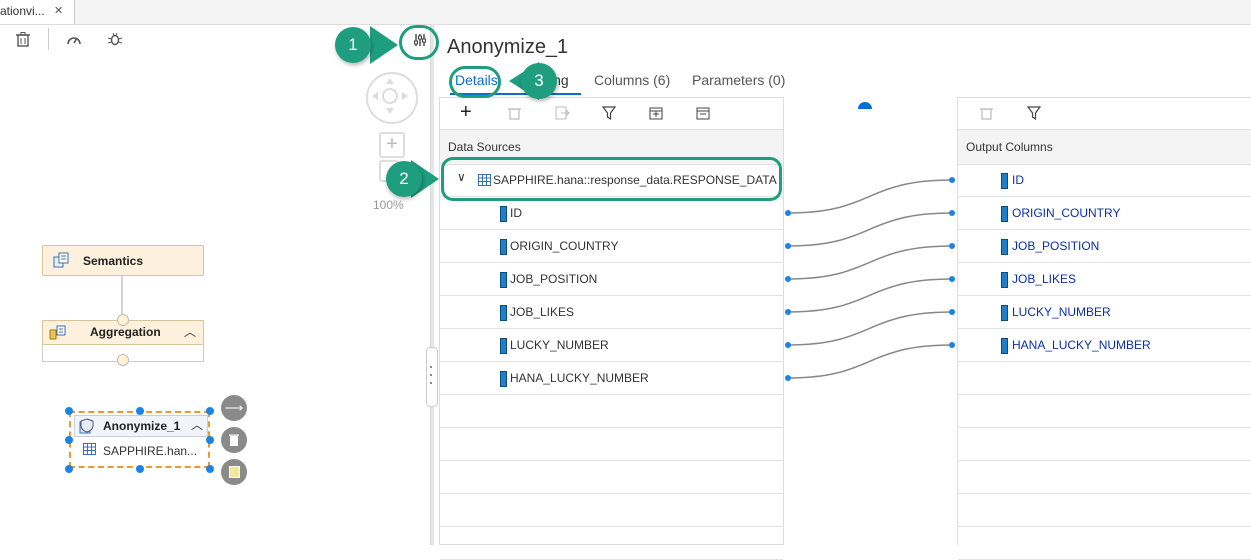  I want to click on remove-column-icon, so click(703, 114).